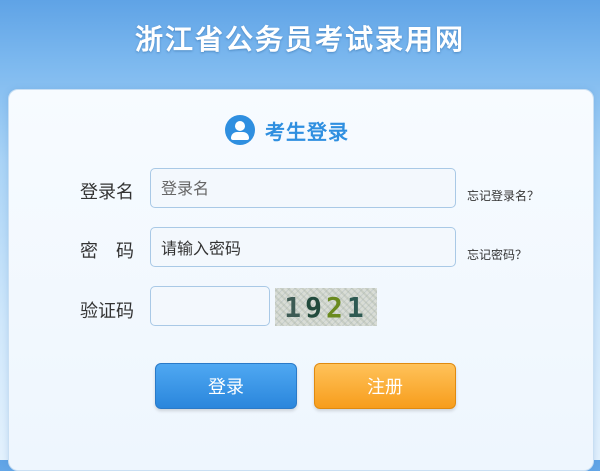 The height and width of the screenshot is (471, 600). I want to click on captcha-image: 1 9 2 1, so click(326, 307).